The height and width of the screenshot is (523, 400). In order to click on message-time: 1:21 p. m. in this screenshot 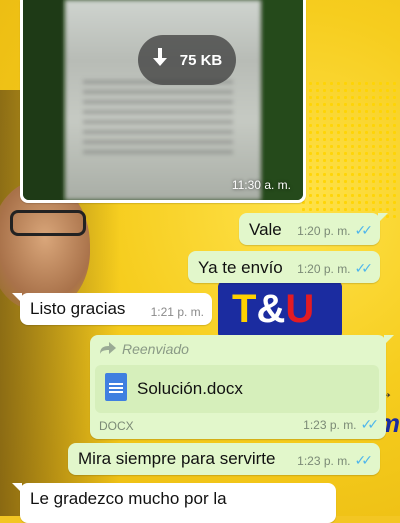, I will do `click(177, 312)`.